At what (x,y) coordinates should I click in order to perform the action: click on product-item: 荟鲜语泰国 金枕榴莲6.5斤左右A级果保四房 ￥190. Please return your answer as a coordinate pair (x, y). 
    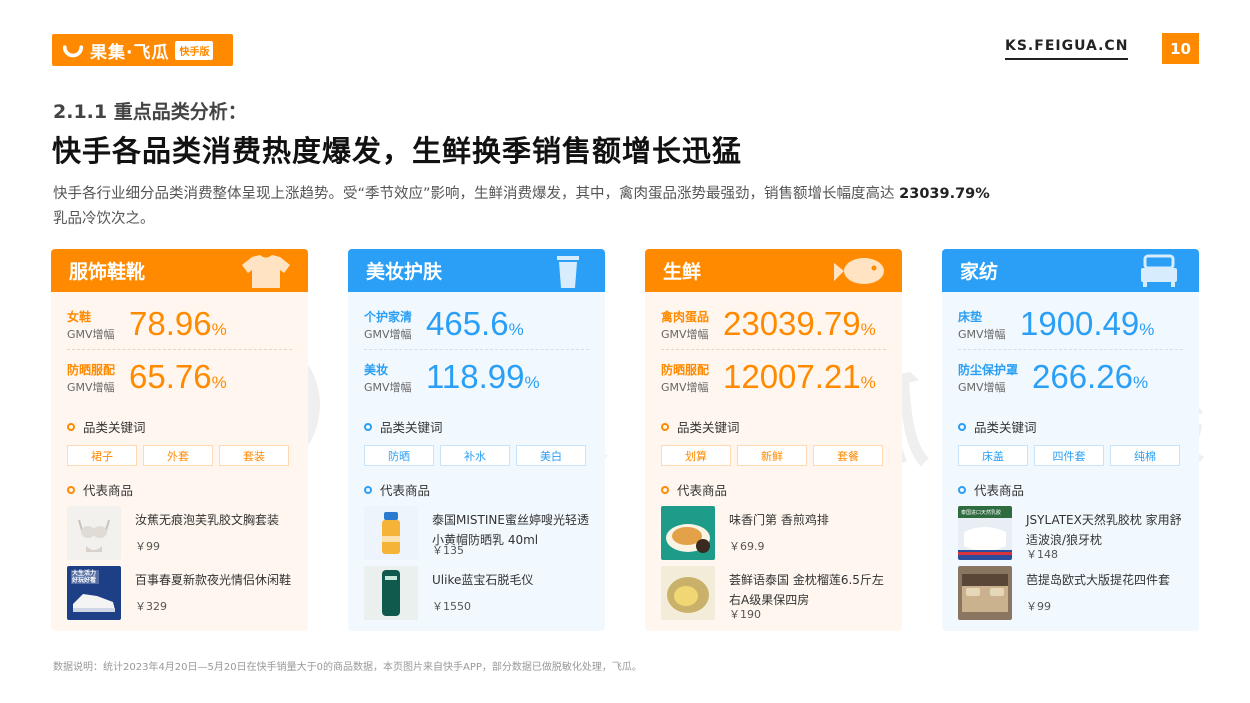
    Looking at the image, I should click on (776, 593).